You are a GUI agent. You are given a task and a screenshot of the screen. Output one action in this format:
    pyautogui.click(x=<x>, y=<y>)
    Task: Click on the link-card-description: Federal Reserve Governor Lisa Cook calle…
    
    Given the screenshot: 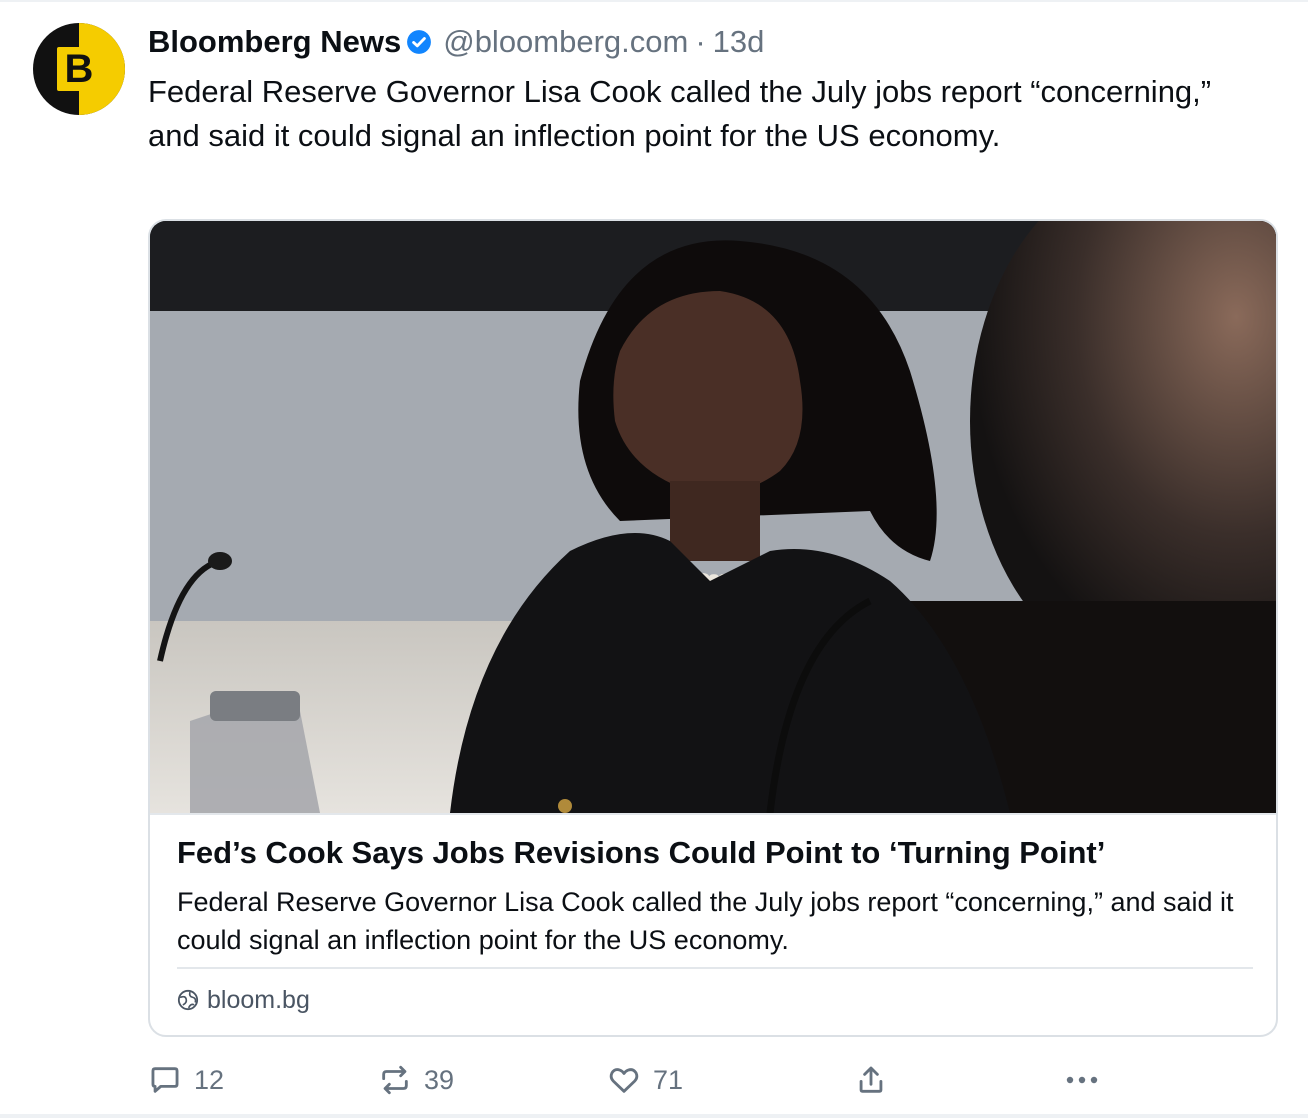 What is the action you would take?
    pyautogui.click(x=705, y=921)
    